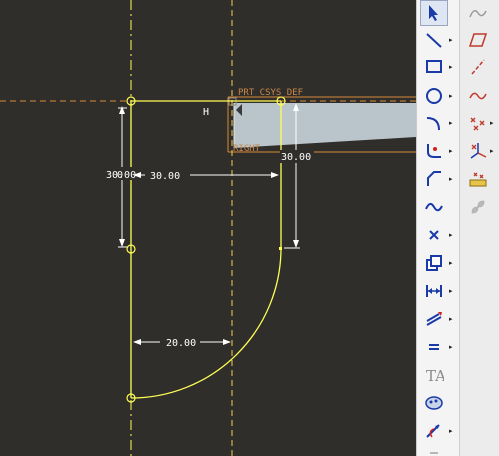 The image size is (499, 456). I want to click on arc-tool-dropdown-icon: ▸, so click(453, 123).